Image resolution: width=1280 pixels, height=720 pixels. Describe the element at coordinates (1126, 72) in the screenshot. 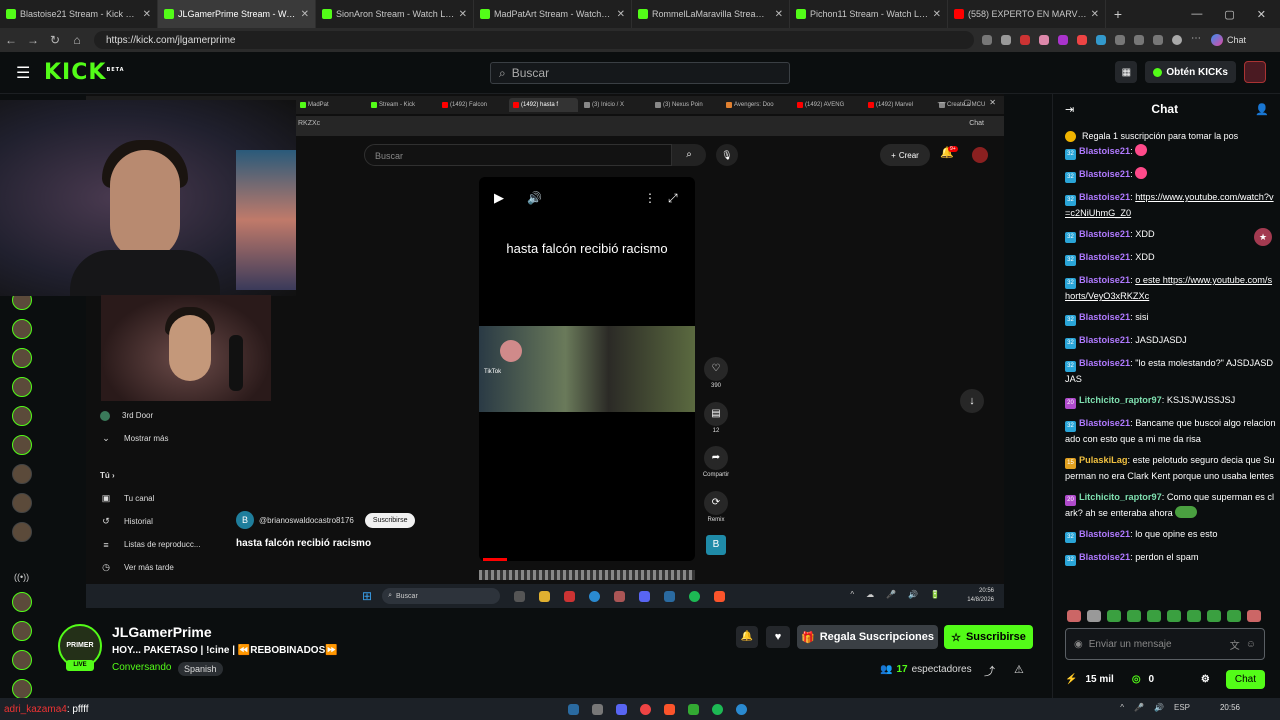

I see `calendar-icon: ▦` at that location.